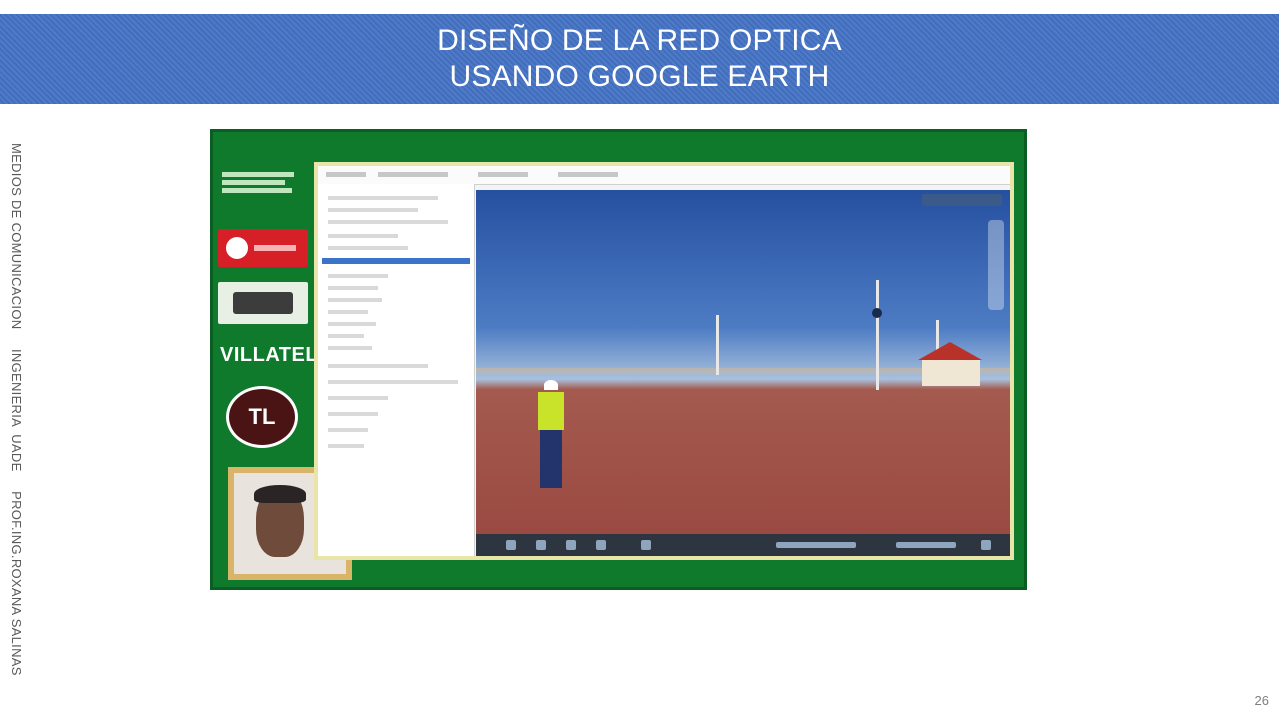 This screenshot has width=1279, height=720. Describe the element at coordinates (396, 261) in the screenshot. I see `ge-selected-item` at that location.